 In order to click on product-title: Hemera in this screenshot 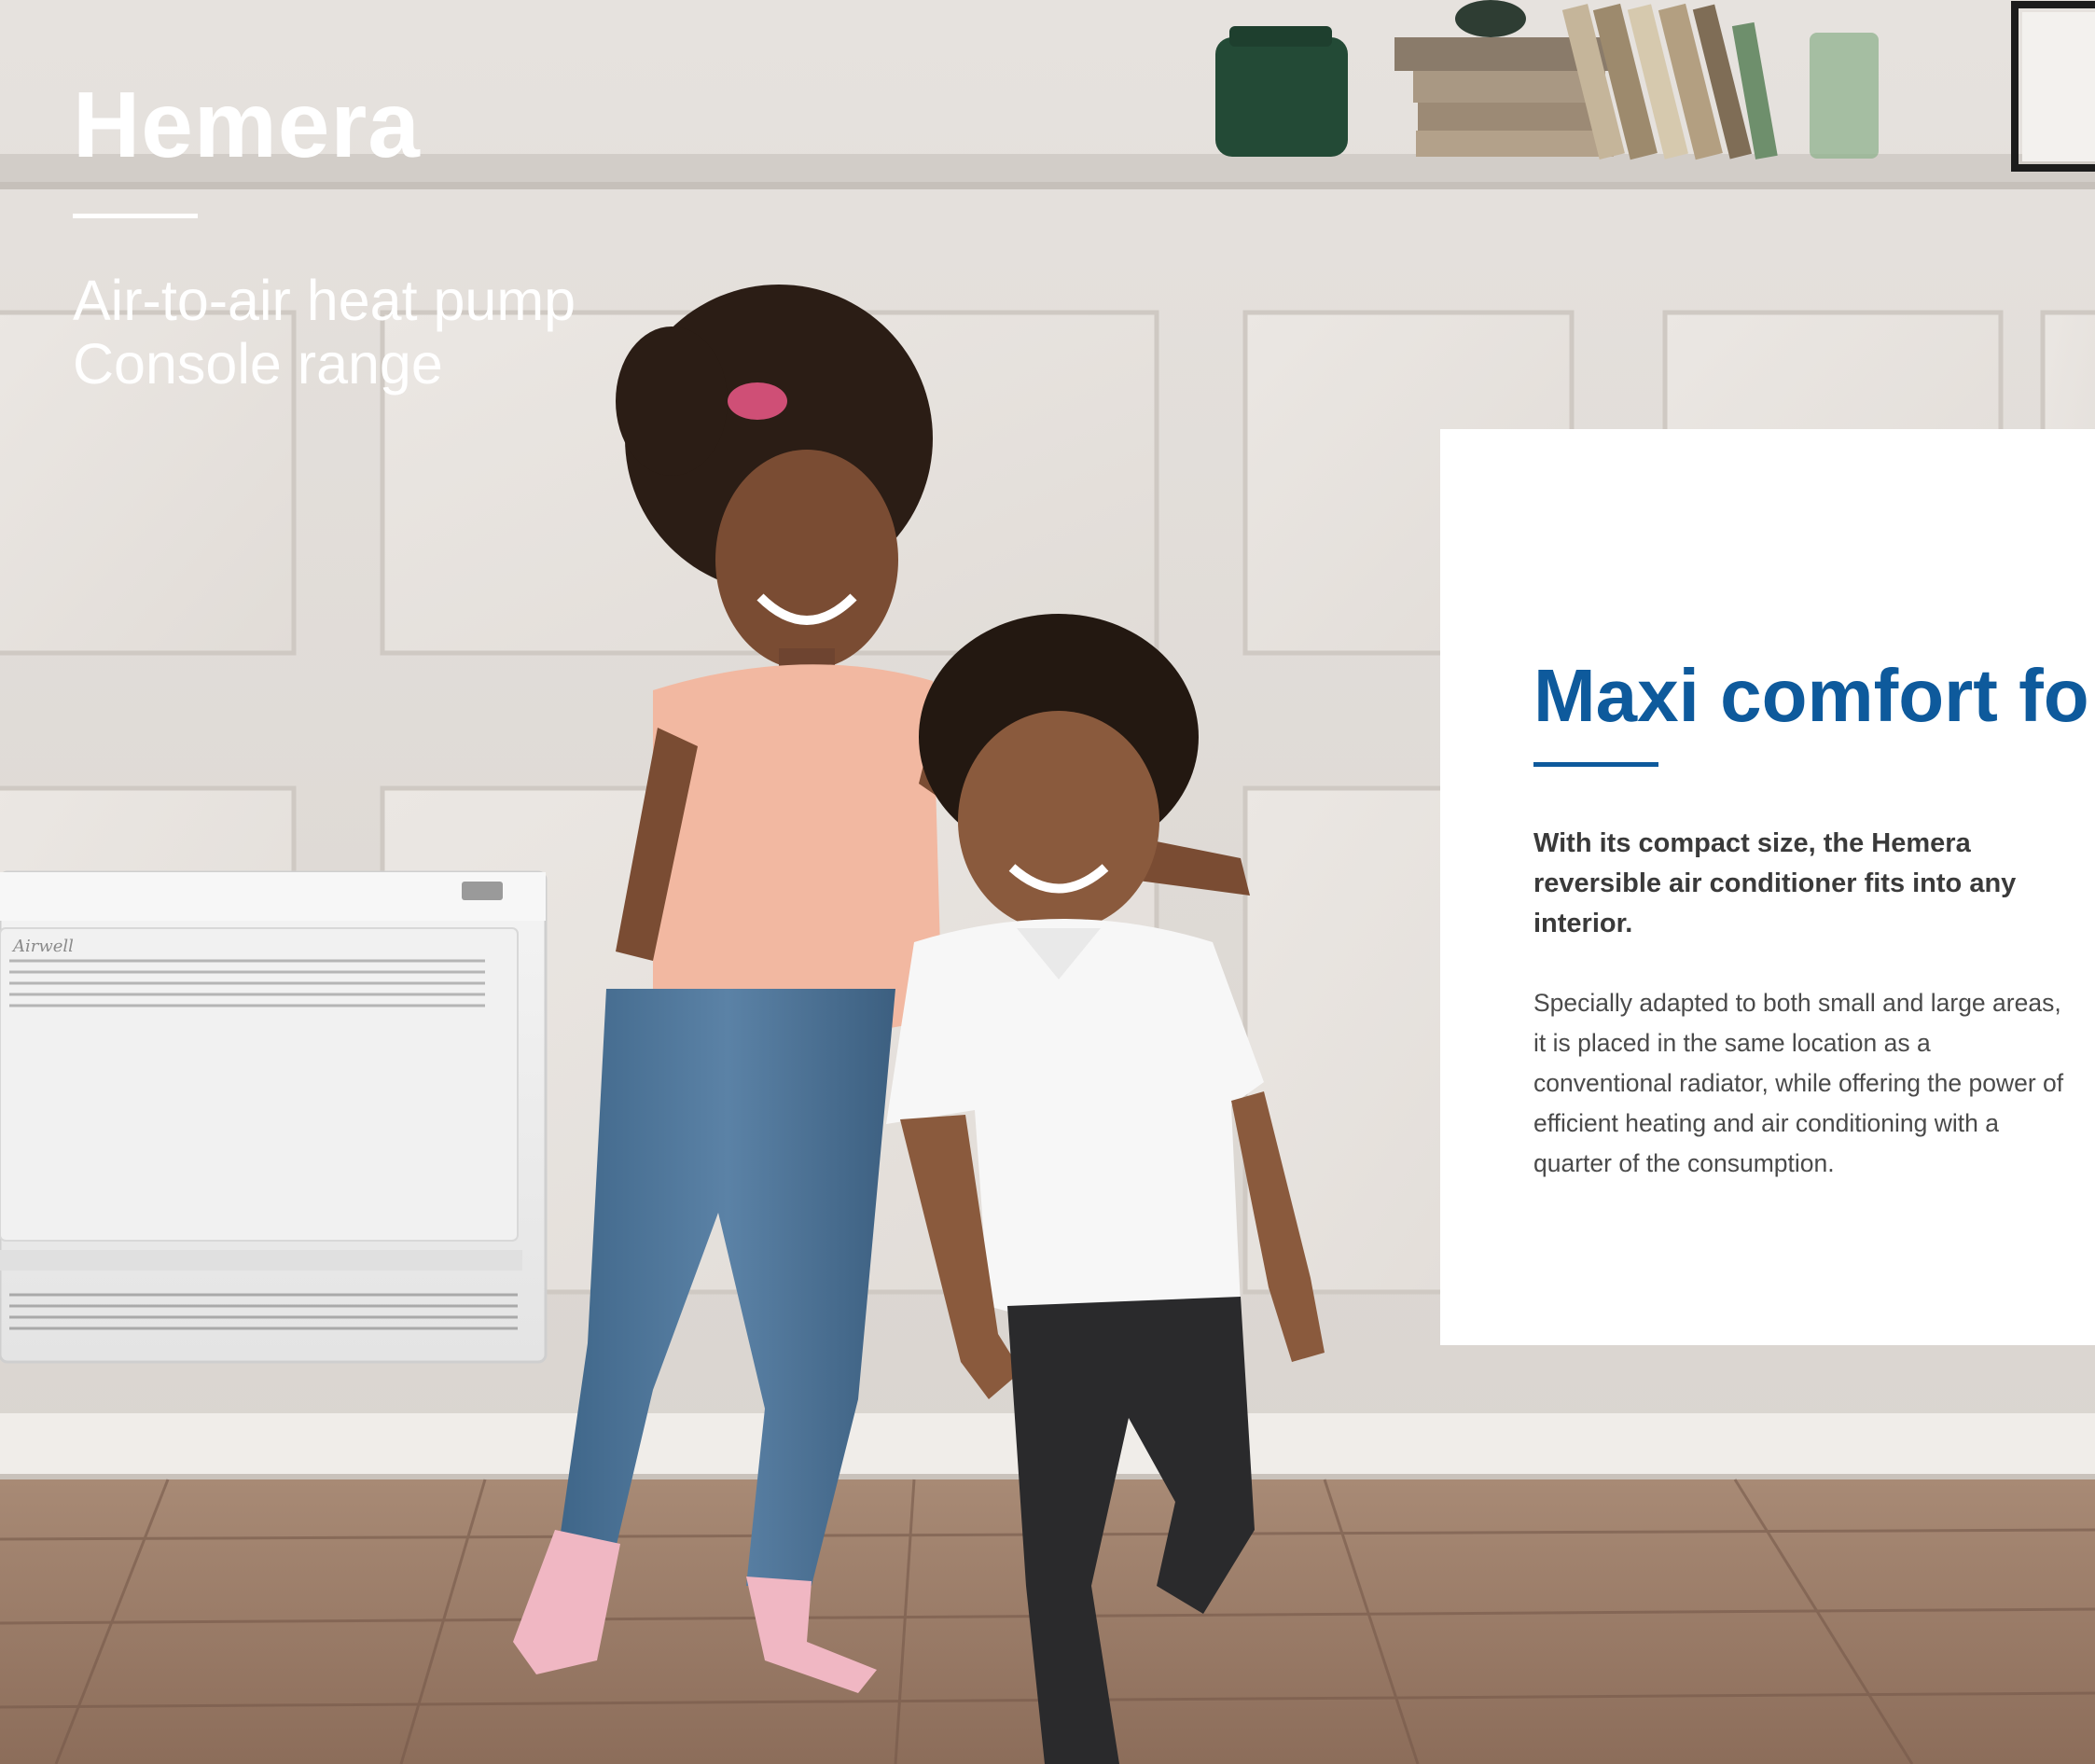, I will do `click(247, 125)`.